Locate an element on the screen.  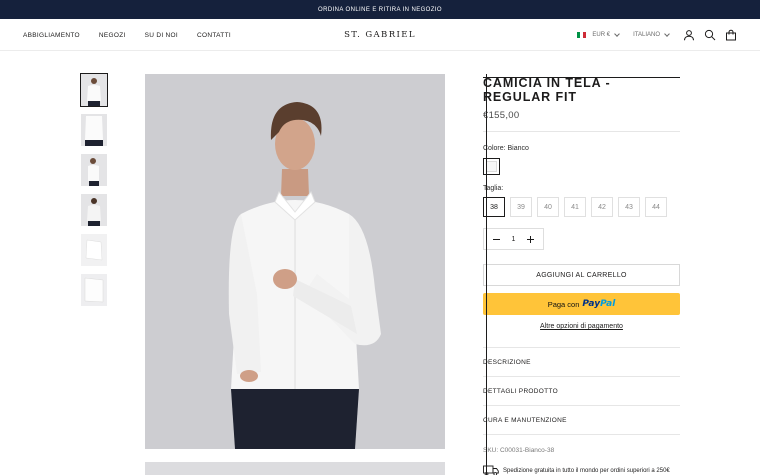
thumbnail-gallery is located at coordinates (94, 193).